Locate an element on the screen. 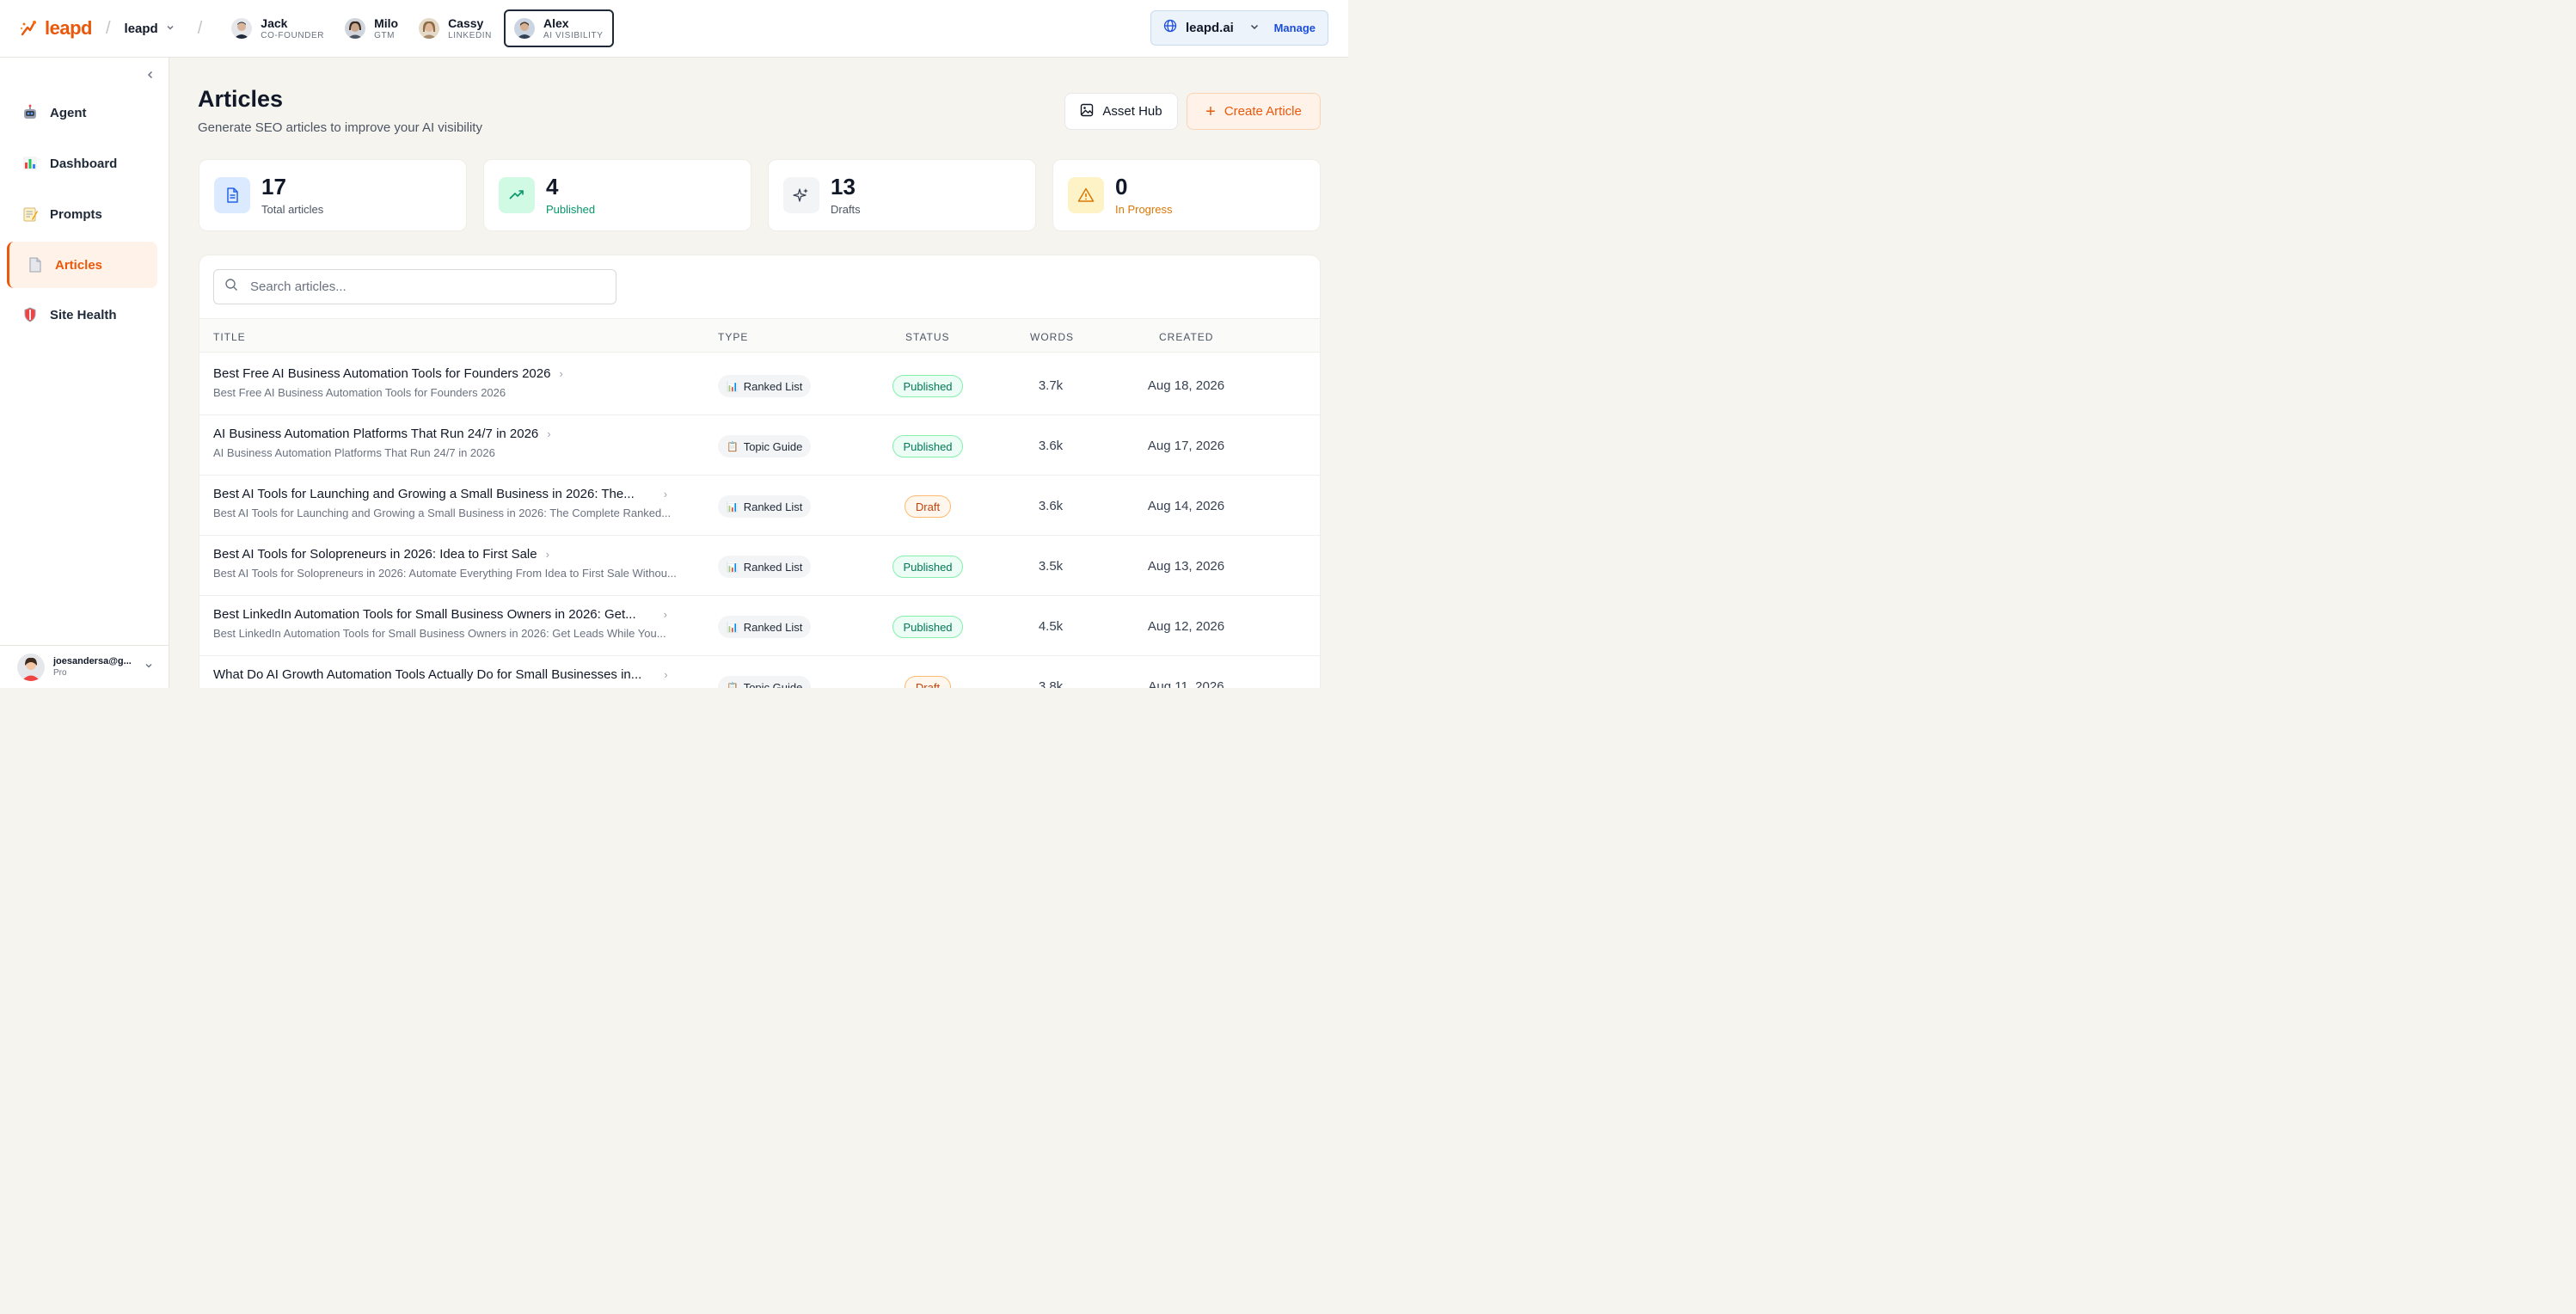 Image resolution: width=2576 pixels, height=1314 pixels. persona-jack: Jack CO-FOUNDER is located at coordinates (278, 28).